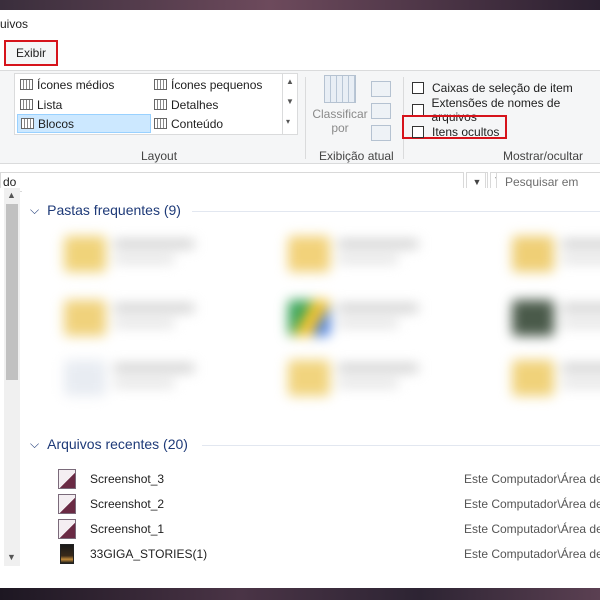 This screenshot has height=600, width=600. I want to click on desktop-background-top, so click(300, 5).